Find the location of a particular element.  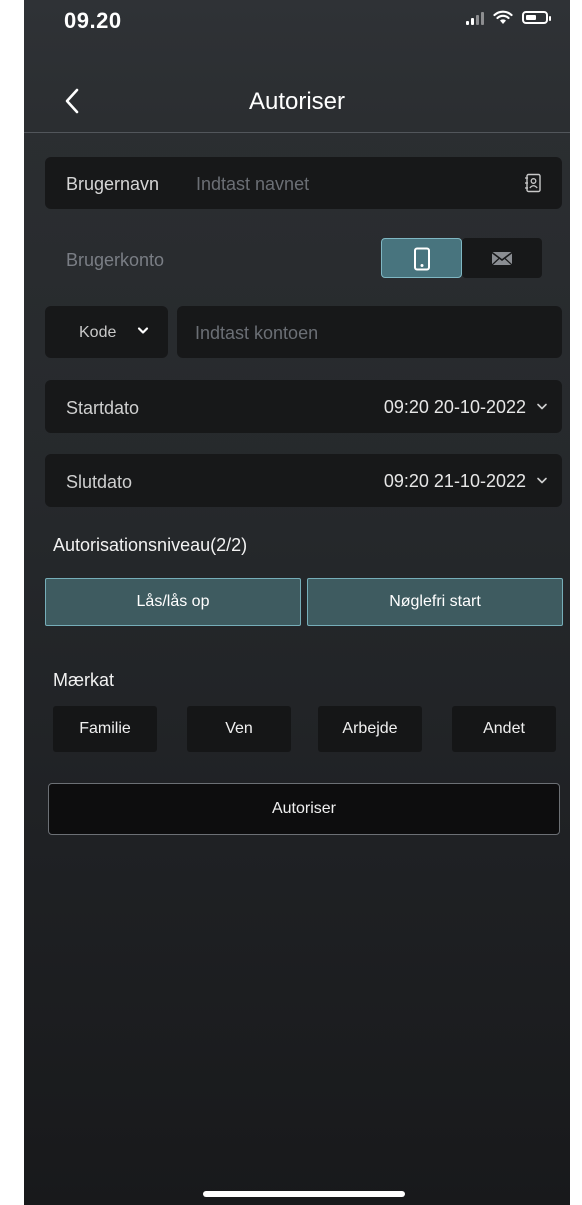

account-type-phone-button is located at coordinates (421, 258).